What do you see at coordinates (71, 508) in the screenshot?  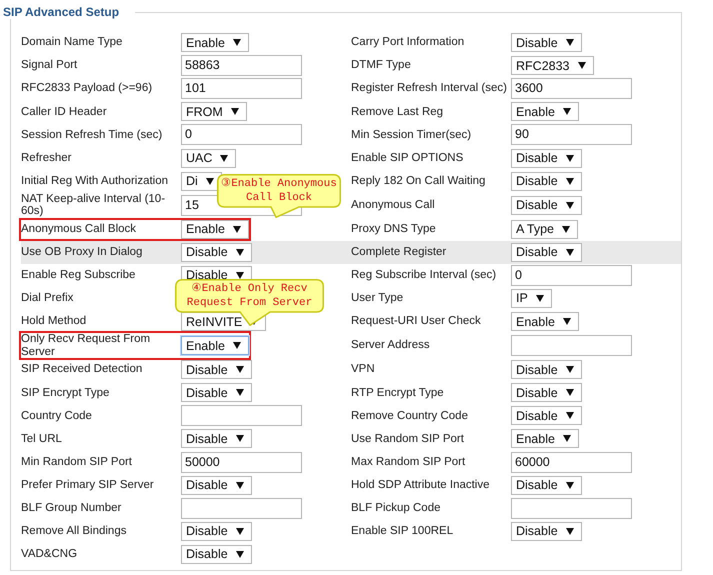 I see `field-label: BLF Group Number` at bounding box center [71, 508].